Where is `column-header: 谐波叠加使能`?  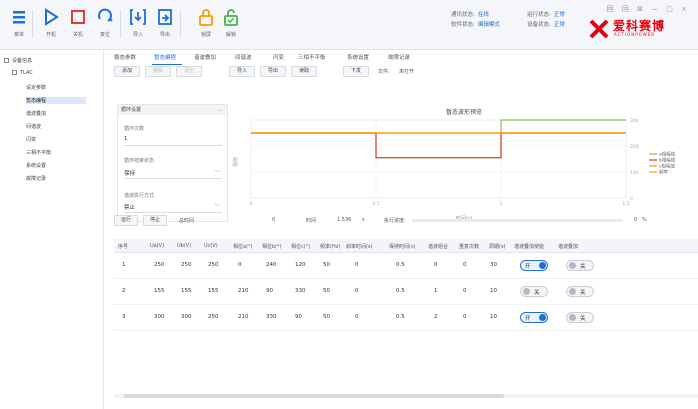
column-header: 谐波叠加使能 is located at coordinates (529, 247).